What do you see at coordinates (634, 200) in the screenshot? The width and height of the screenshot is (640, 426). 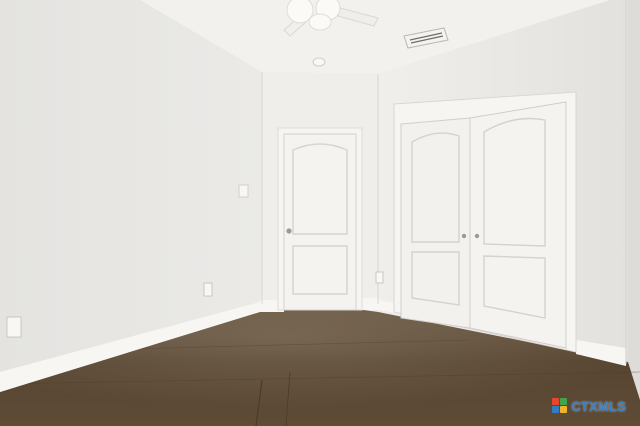 I see `far-right-wall` at bounding box center [634, 200].